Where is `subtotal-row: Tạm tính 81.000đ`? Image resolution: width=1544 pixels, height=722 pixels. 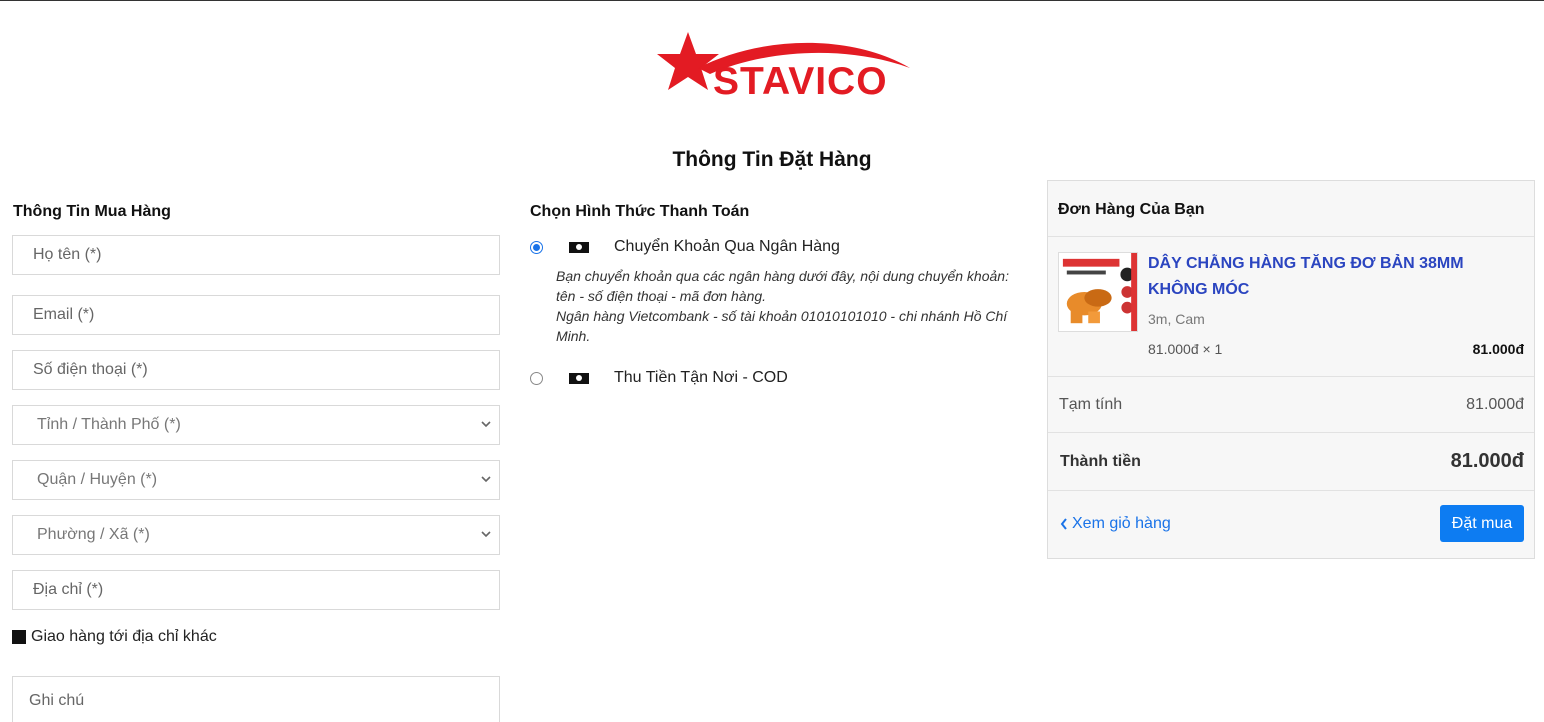 subtotal-row: Tạm tính 81.000đ is located at coordinates (1291, 405).